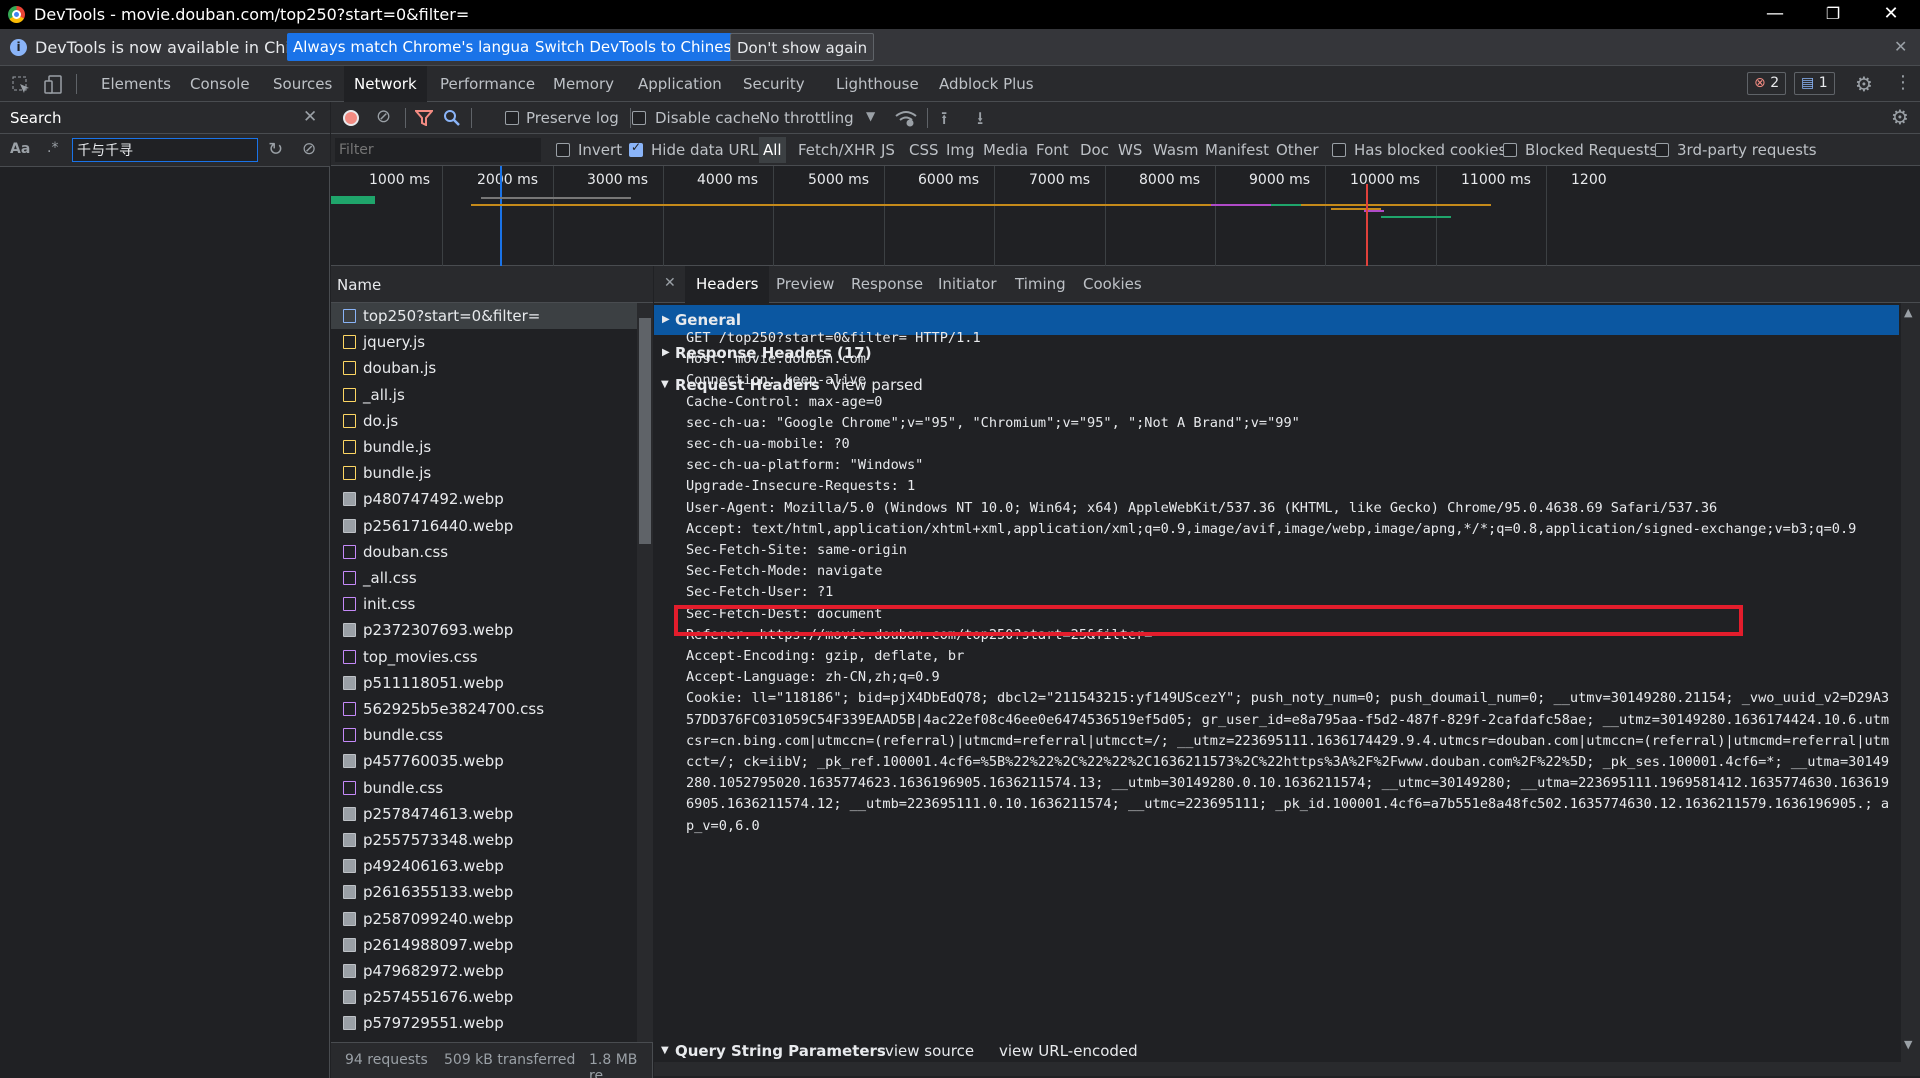  What do you see at coordinates (383, 116) in the screenshot?
I see `clear-log-icon: ⊘` at bounding box center [383, 116].